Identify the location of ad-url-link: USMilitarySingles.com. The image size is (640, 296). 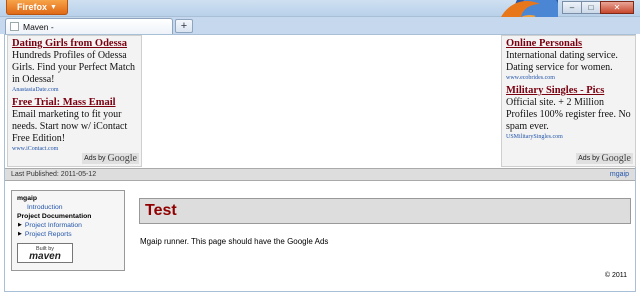
(569, 137).